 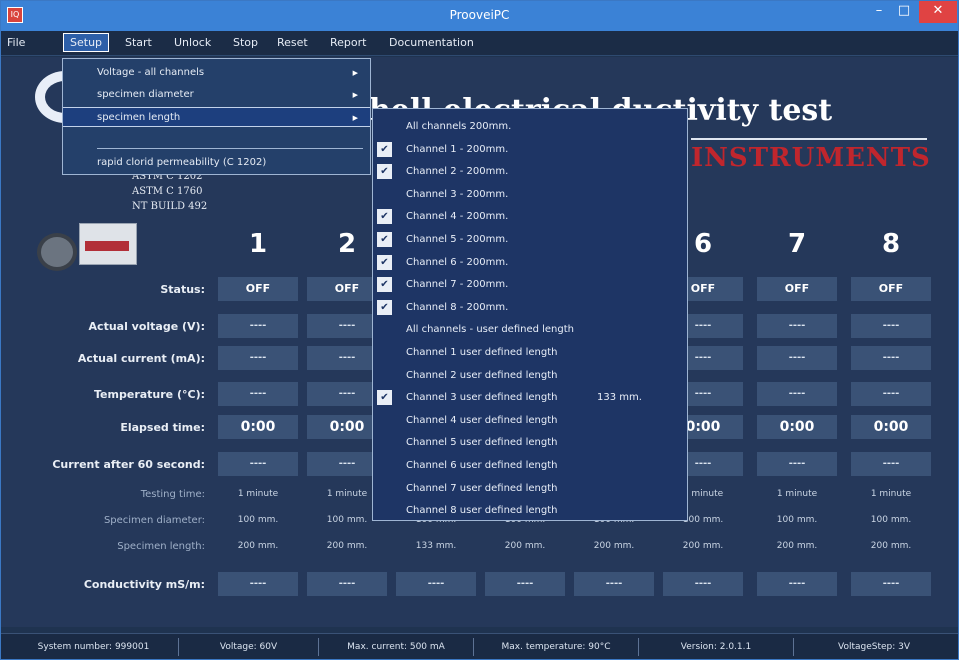 What do you see at coordinates (216, 73) in the screenshot?
I see `setup-menu-voltage: Voltage - all channels ▶` at bounding box center [216, 73].